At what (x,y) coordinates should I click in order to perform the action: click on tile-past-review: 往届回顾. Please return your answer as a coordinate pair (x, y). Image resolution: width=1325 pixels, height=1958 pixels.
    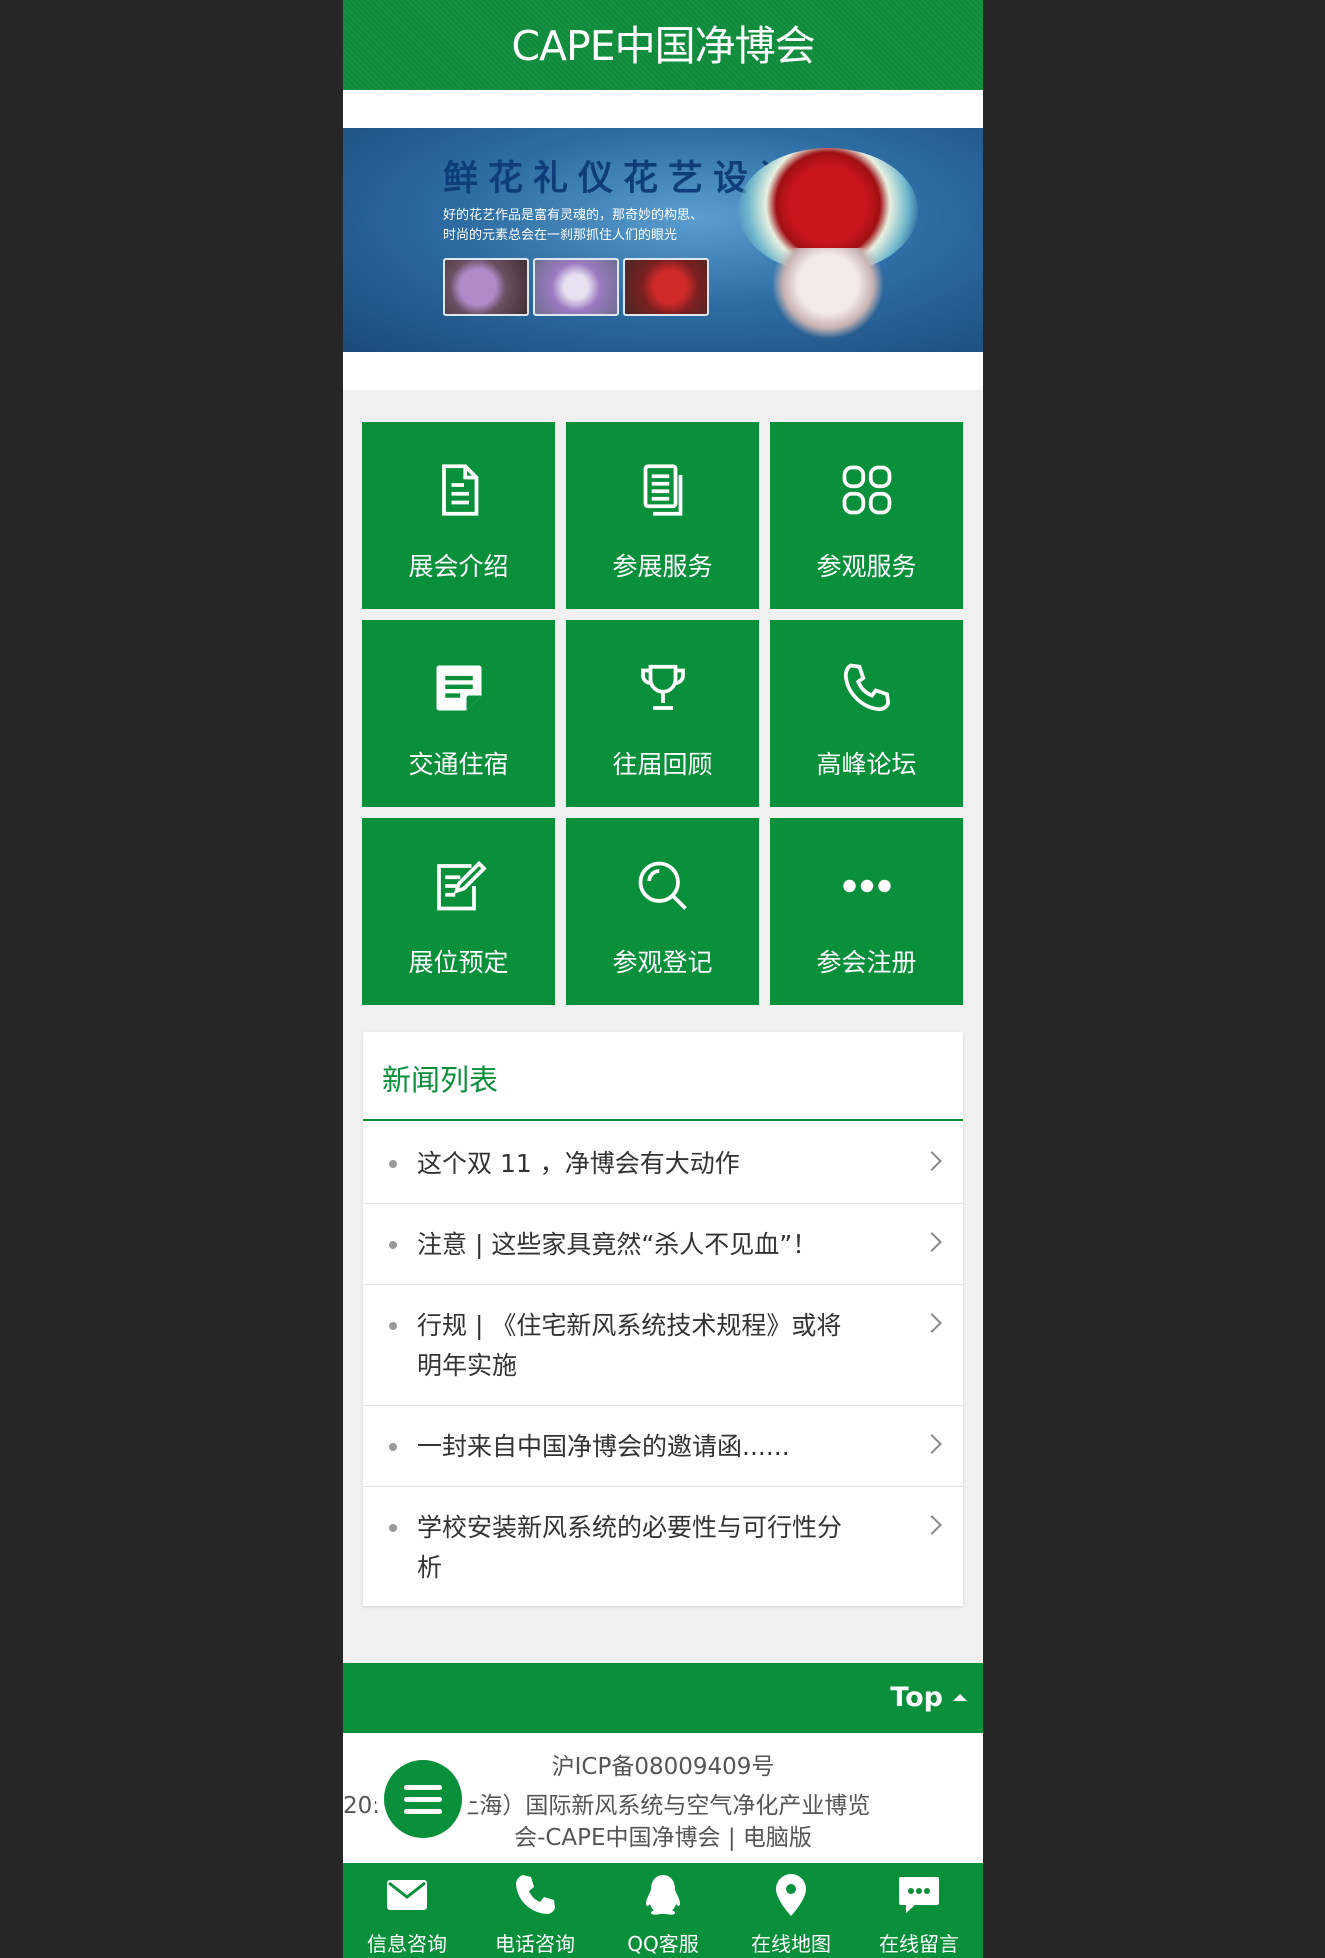
    Looking at the image, I should click on (662, 713).